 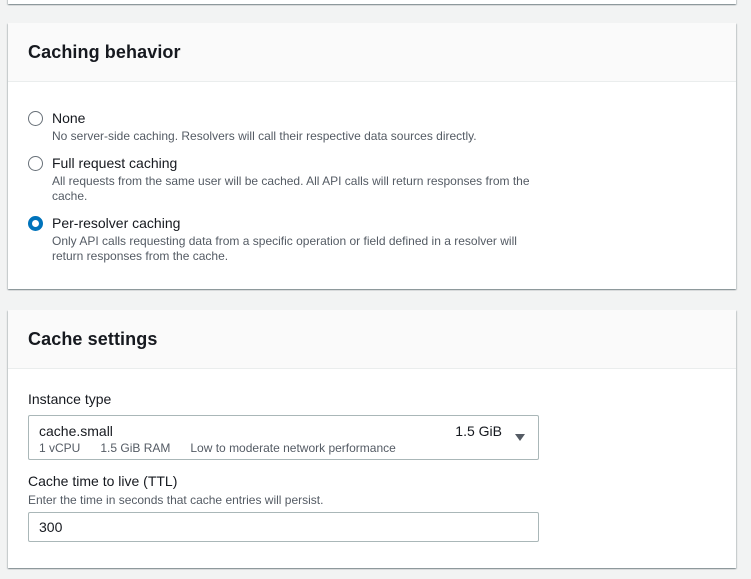 I want to click on ttl-input, so click(x=283, y=527).